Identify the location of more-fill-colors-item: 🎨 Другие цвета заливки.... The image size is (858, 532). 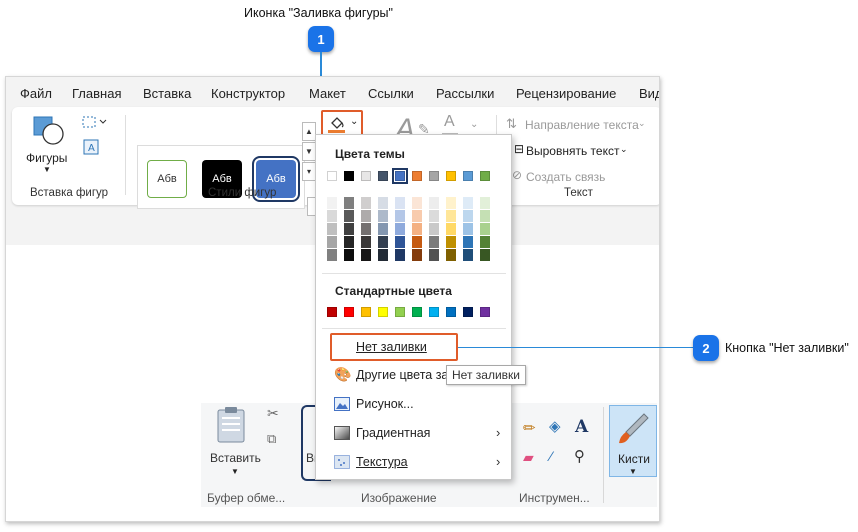
(381, 375).